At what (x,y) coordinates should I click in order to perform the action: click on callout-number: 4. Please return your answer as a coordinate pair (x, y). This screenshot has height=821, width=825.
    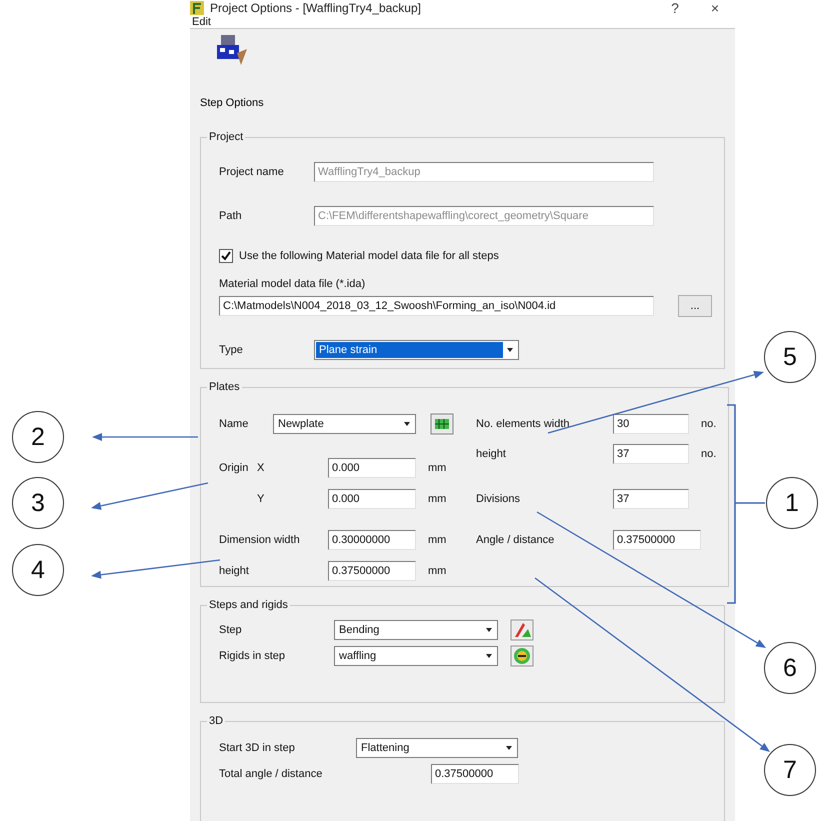
    Looking at the image, I should click on (38, 570).